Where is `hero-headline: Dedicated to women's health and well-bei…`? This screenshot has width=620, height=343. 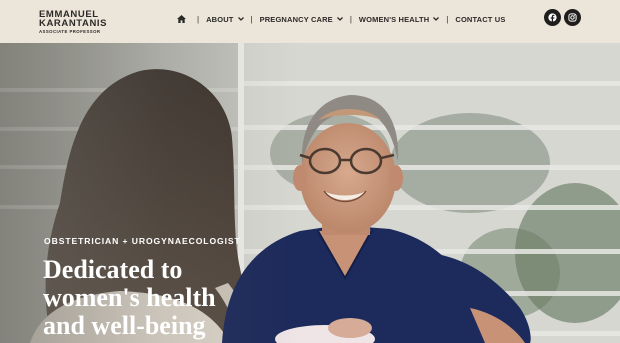 hero-headline: Dedicated to women's health and well-bei… is located at coordinates (158, 298).